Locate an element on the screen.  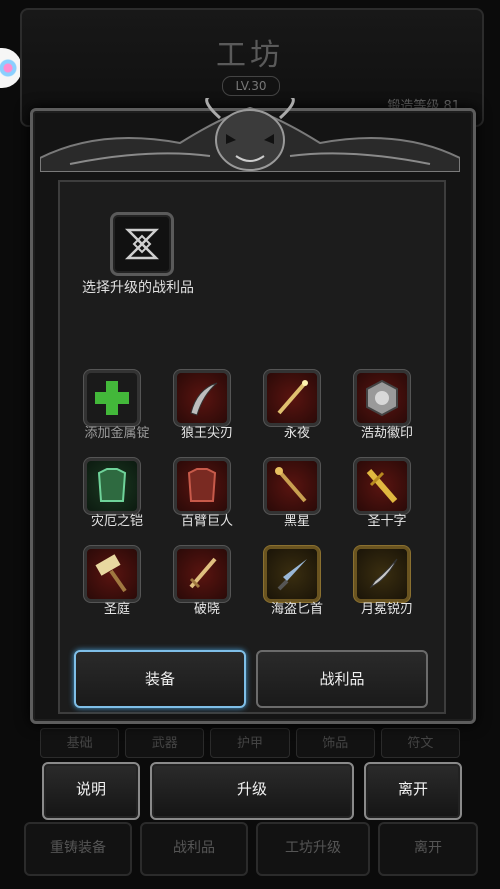
loot-item-metal-ingot: 添加金属锭 is located at coordinates (117, 408).